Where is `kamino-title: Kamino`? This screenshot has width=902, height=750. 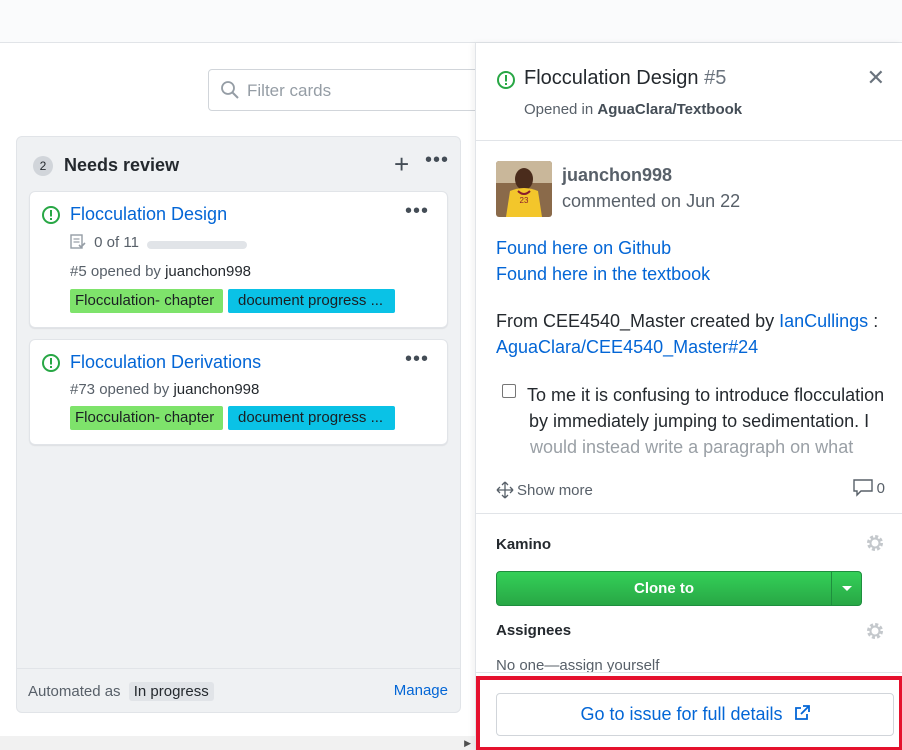 kamino-title: Kamino is located at coordinates (524, 544).